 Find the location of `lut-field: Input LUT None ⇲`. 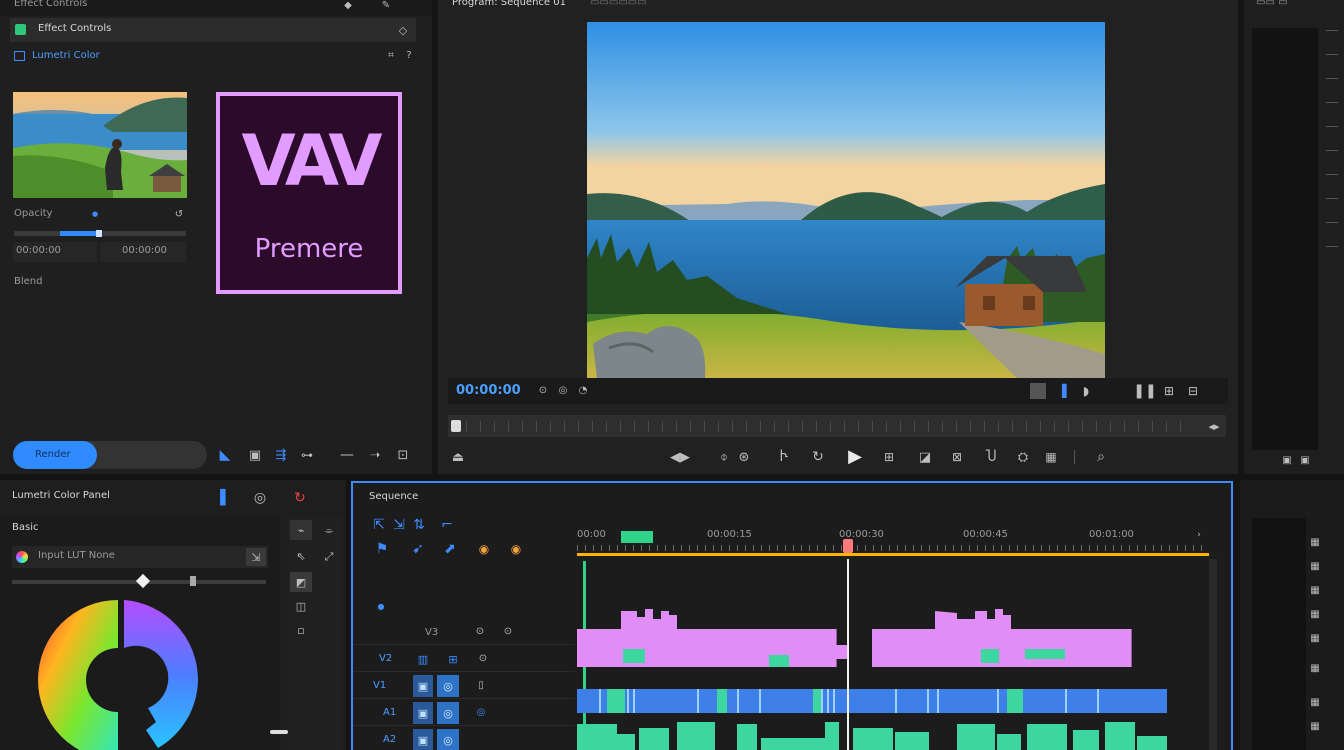

lut-field: Input LUT None ⇲ is located at coordinates (140, 557).